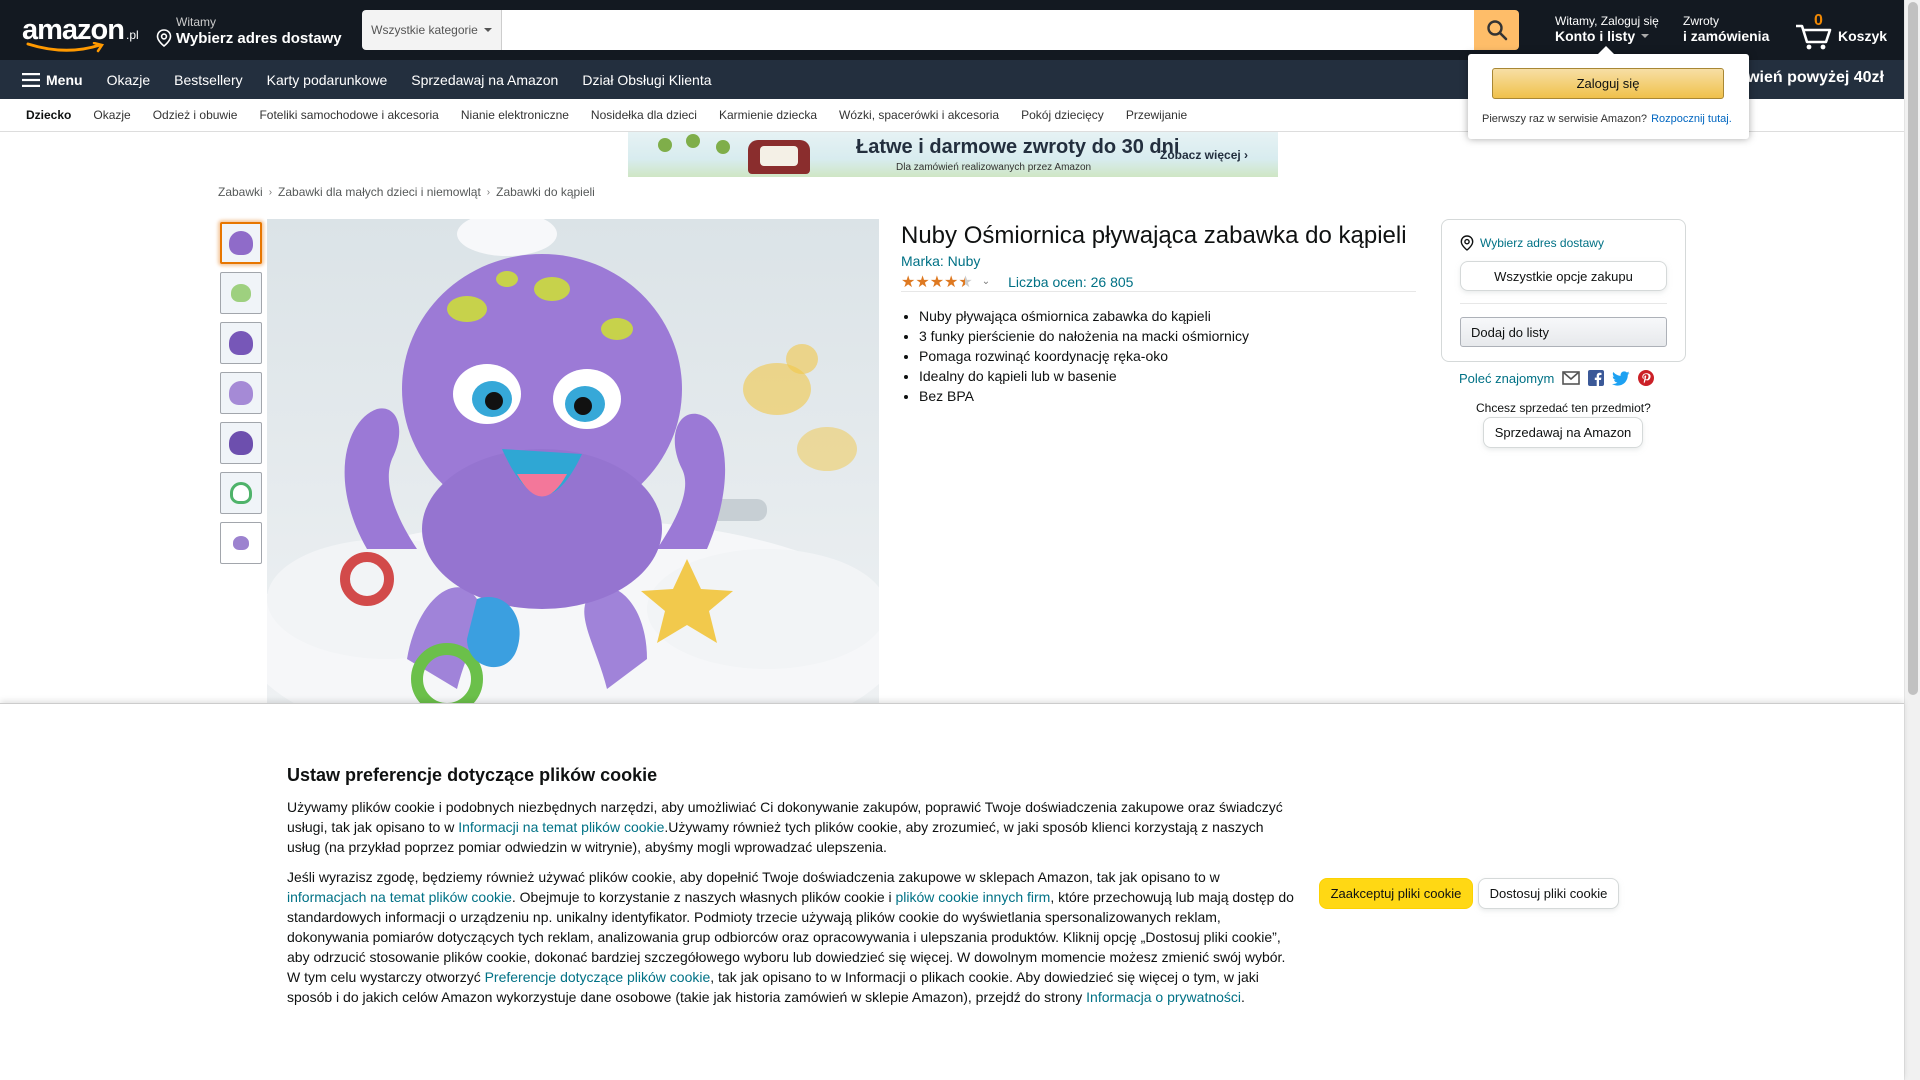  What do you see at coordinates (1863, 36) in the screenshot?
I see `cart-label: Koszyk` at bounding box center [1863, 36].